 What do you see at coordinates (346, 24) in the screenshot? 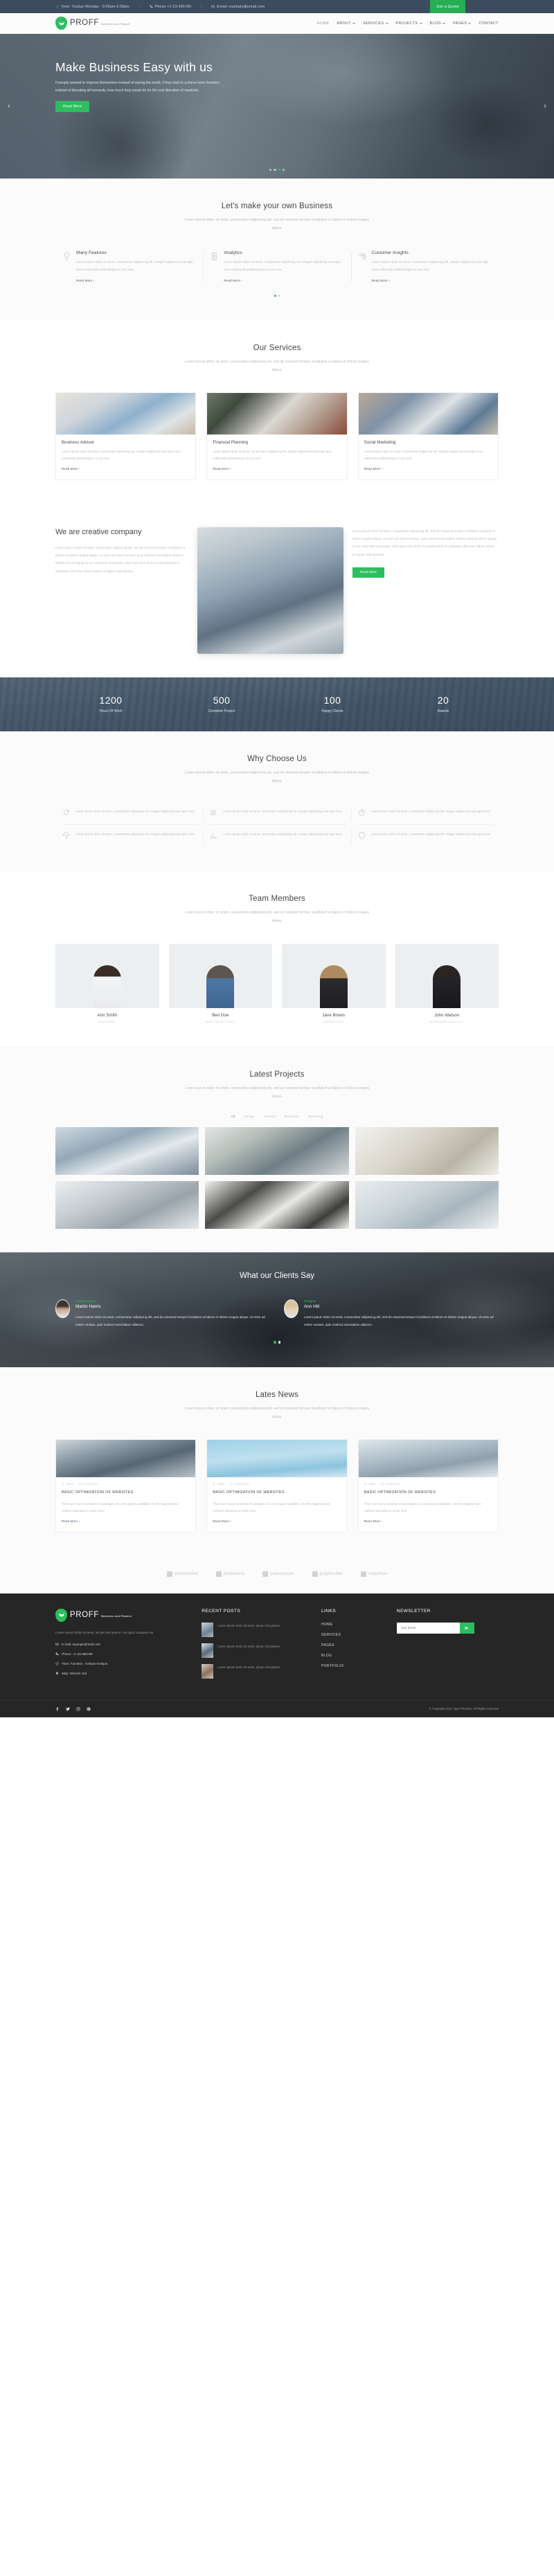
I see `nav-item-about: ABOUT` at bounding box center [346, 24].